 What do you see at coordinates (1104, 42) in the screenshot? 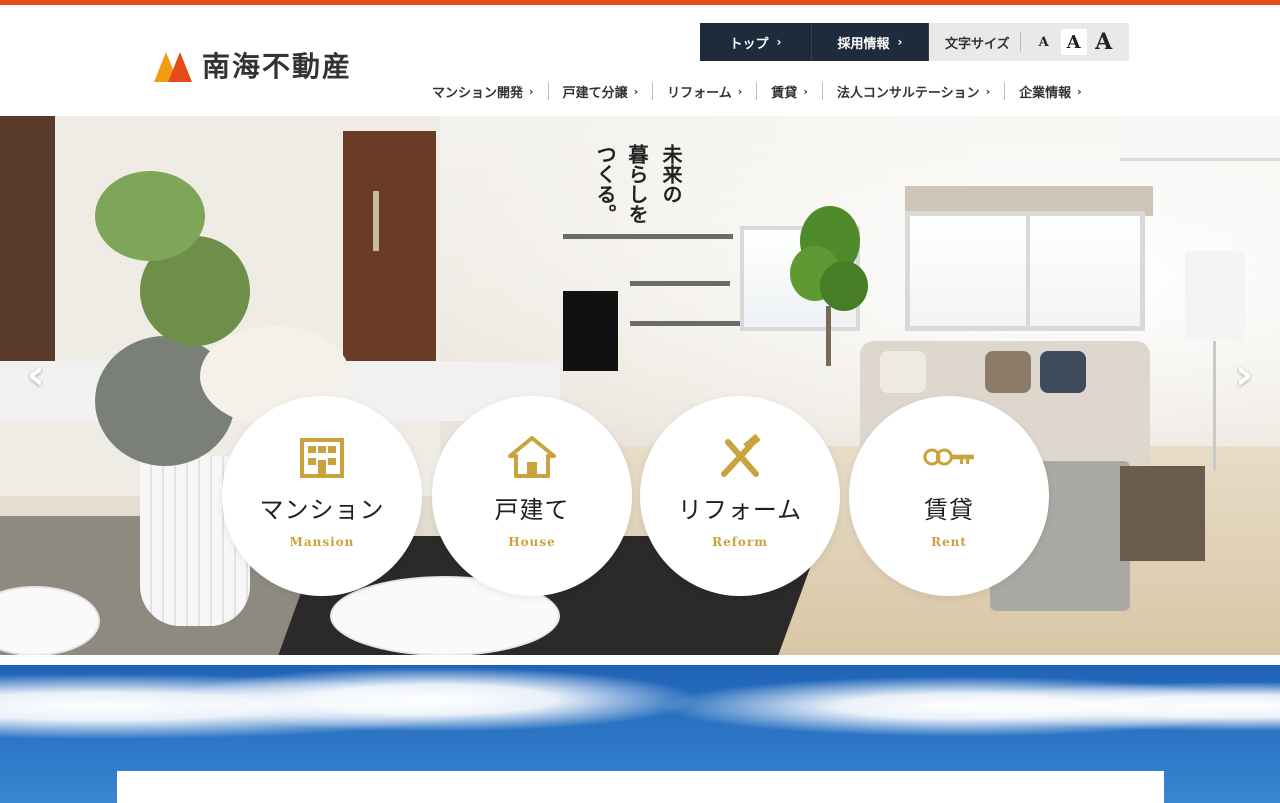
I see `font-size-large-button: A` at bounding box center [1104, 42].